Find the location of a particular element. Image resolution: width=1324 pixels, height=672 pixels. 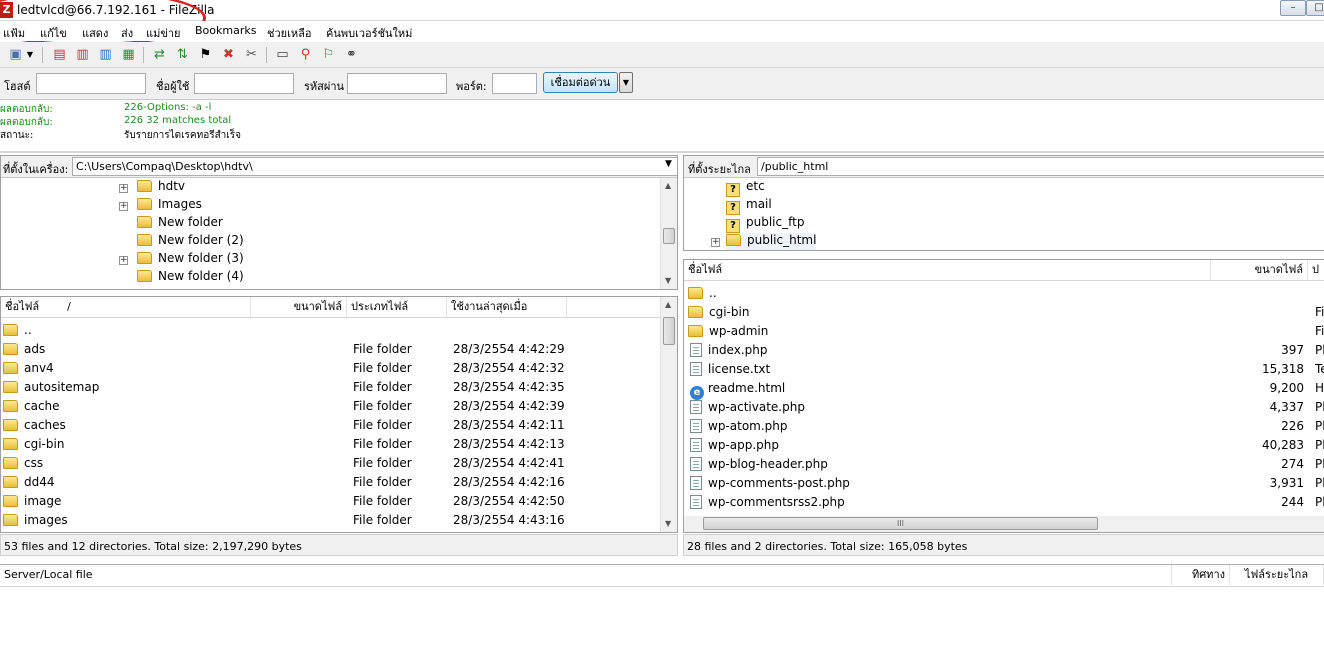

local-list-scrollbar: ▲ ▼ is located at coordinates (668, 414).